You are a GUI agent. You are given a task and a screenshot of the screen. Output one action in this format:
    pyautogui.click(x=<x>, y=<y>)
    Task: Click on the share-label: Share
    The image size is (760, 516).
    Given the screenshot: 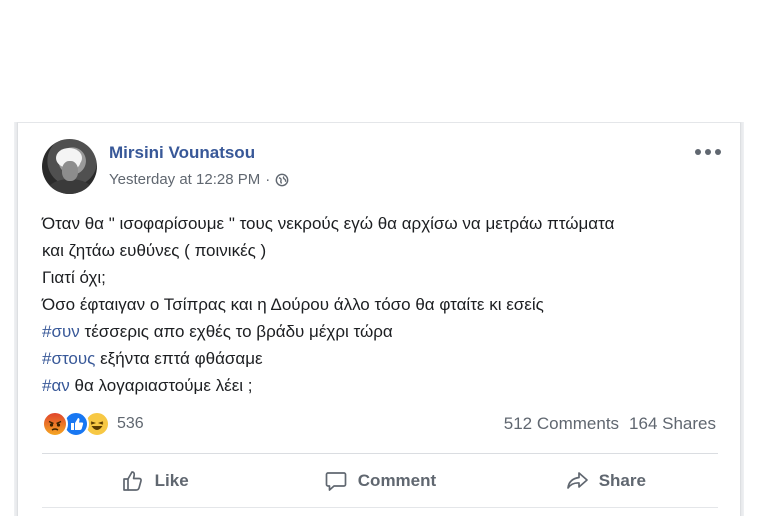 What is the action you would take?
    pyautogui.click(x=622, y=480)
    